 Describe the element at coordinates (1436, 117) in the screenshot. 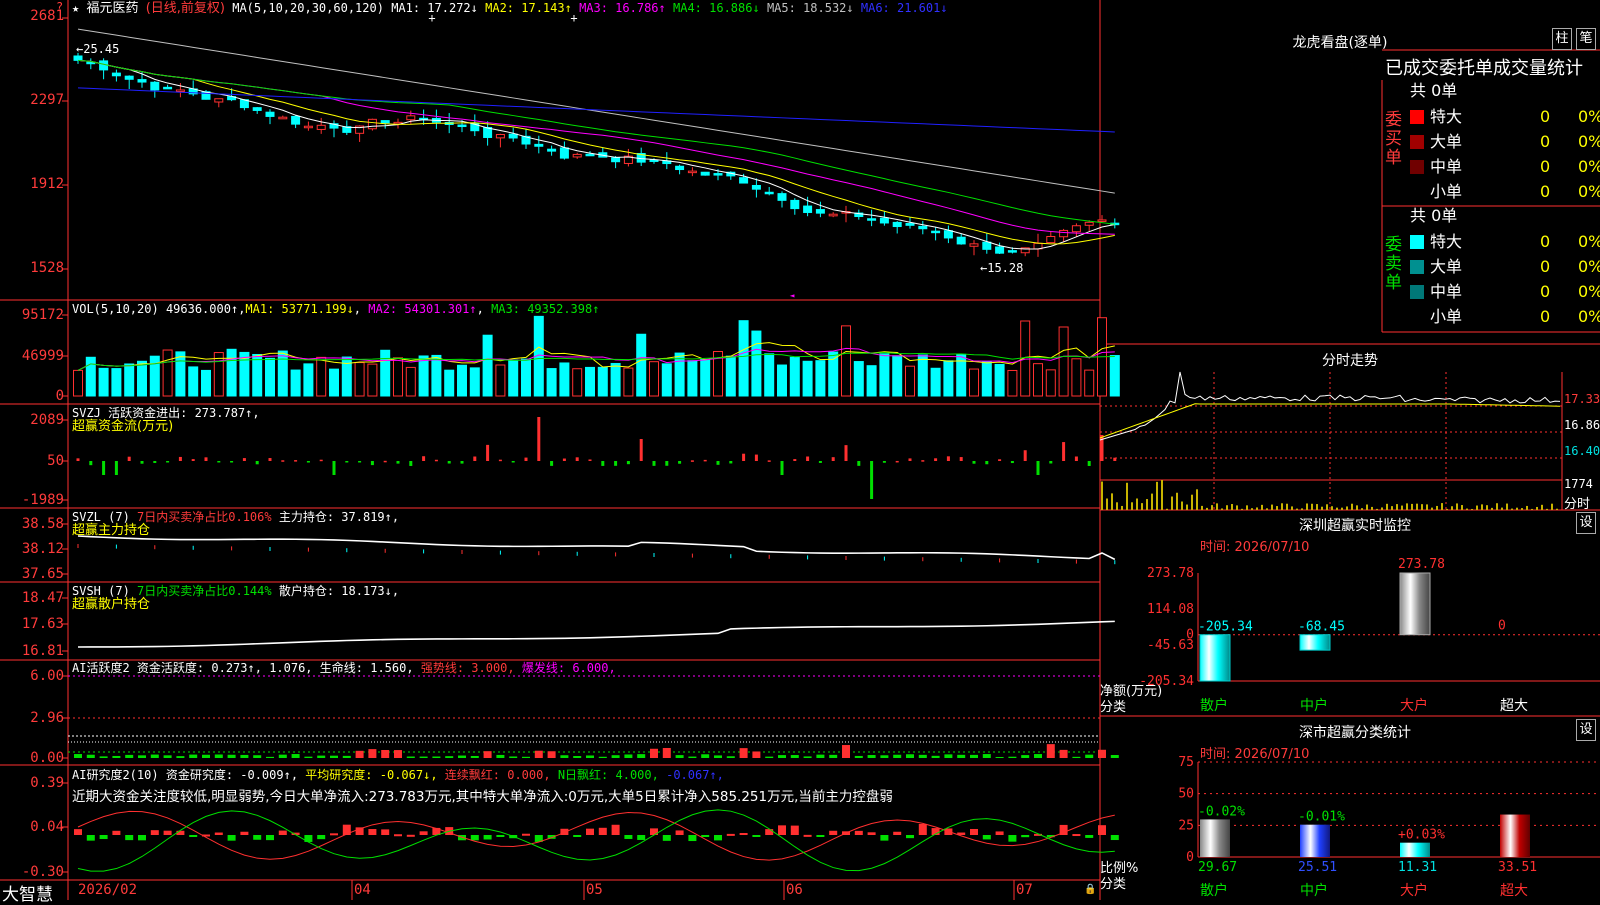

I see `order-size-row: 特大` at that location.